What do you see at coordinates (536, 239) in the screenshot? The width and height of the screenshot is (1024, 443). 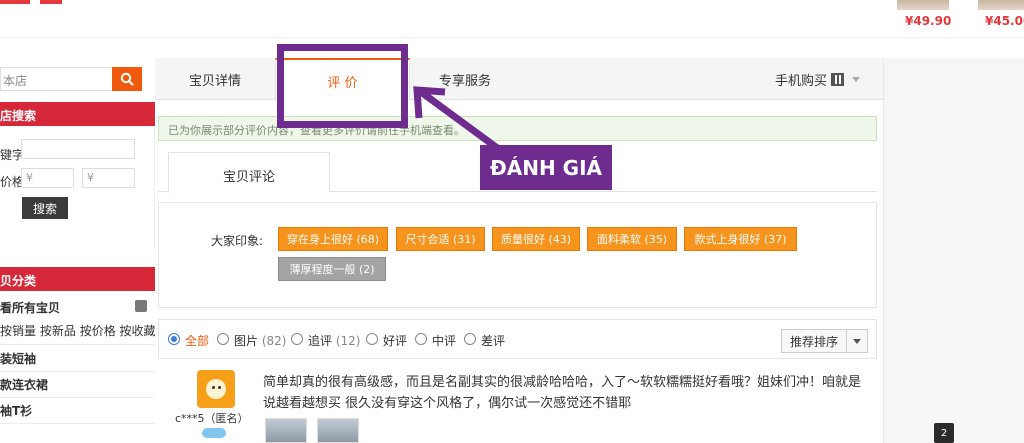 I see `impression-tag: 质量很好 (43)` at bounding box center [536, 239].